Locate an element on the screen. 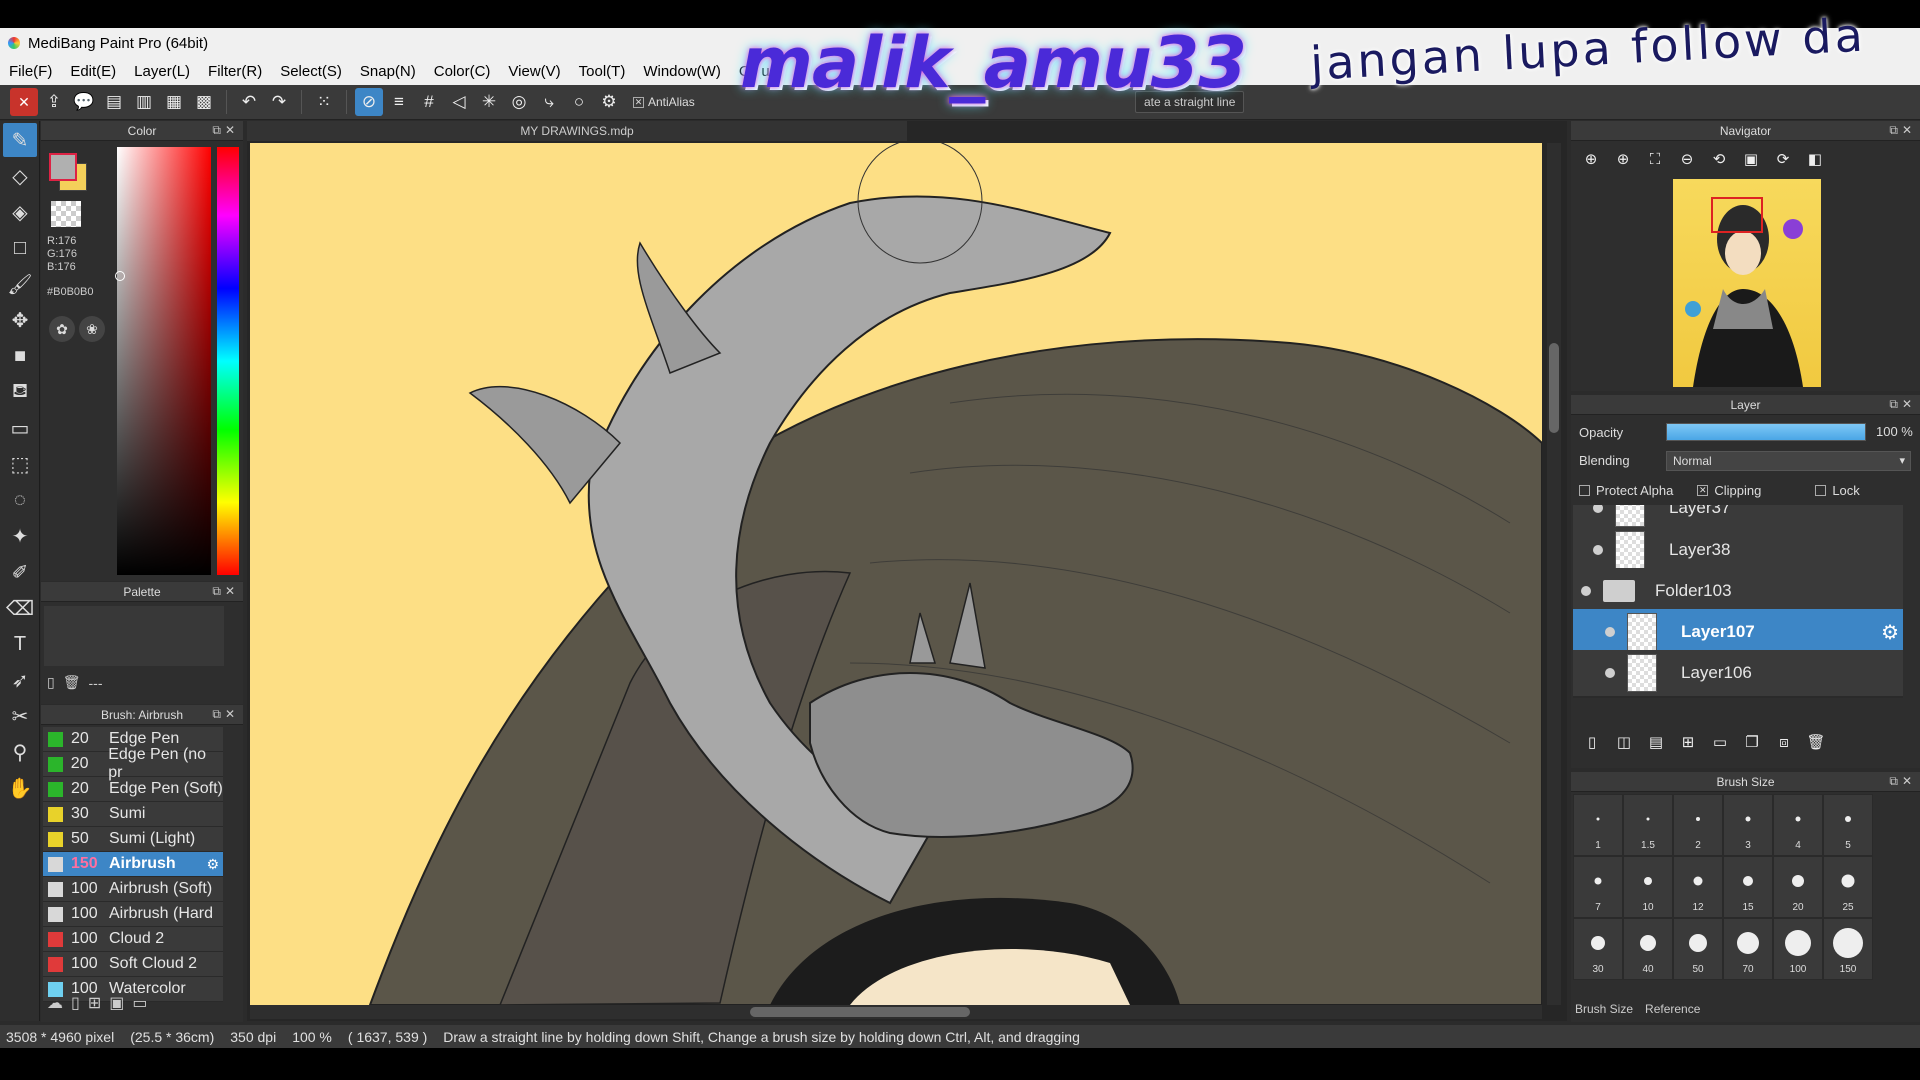 The height and width of the screenshot is (1080, 1920). snap-settings-gear-icon: ⚙ is located at coordinates (609, 102).